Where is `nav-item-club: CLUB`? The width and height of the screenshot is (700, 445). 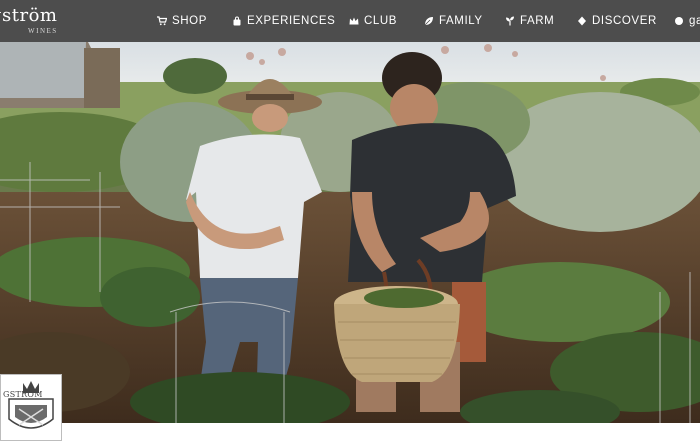 nav-item-club: CLUB is located at coordinates (373, 21).